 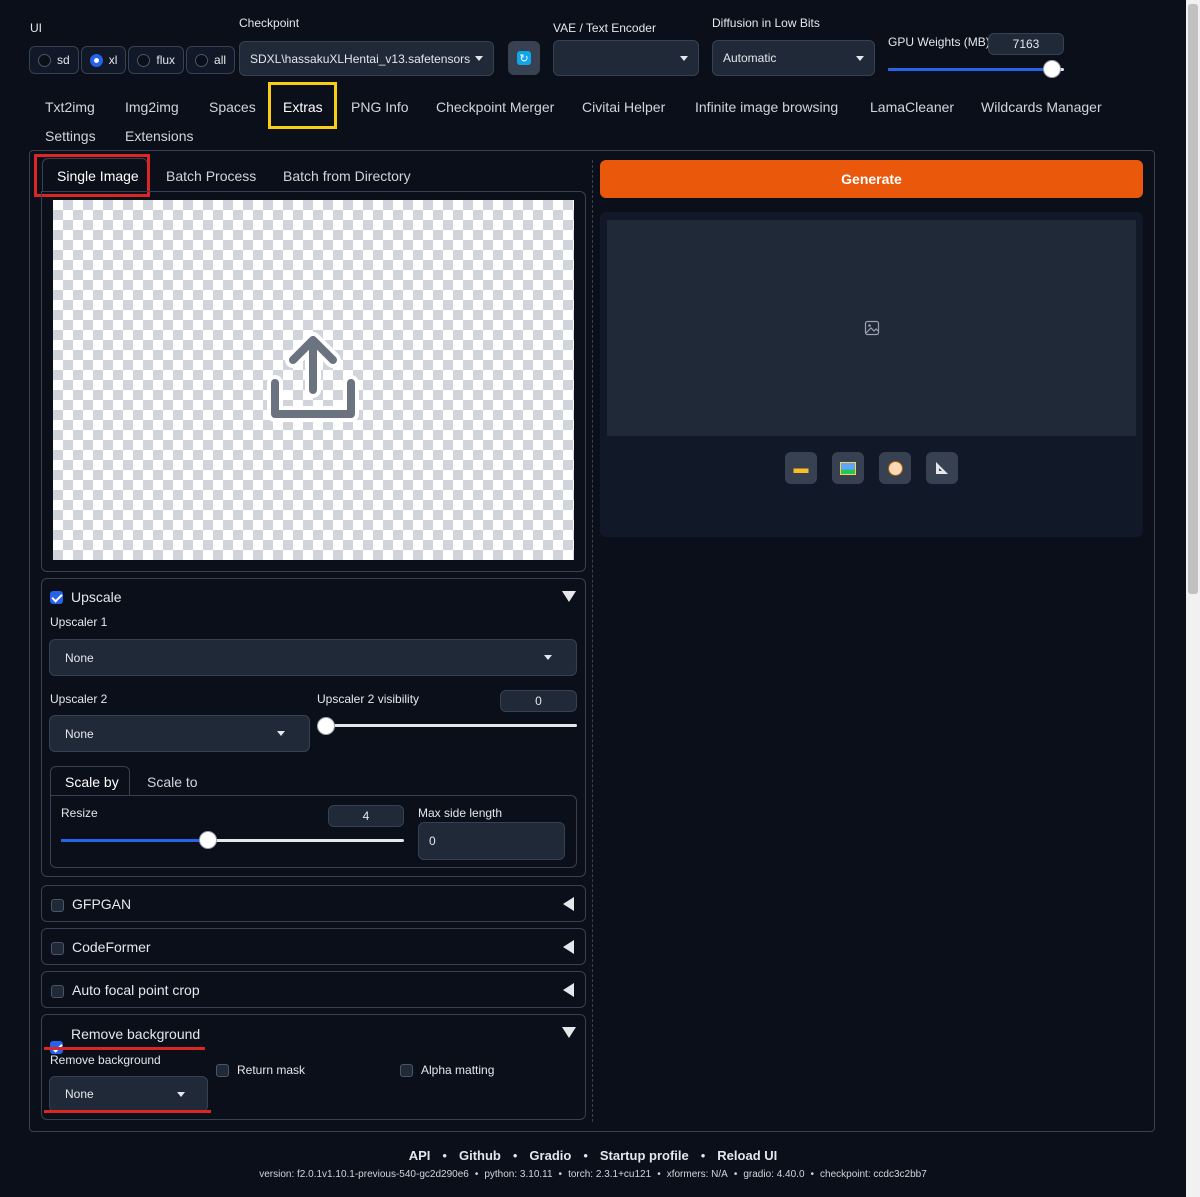 I want to click on gfpgan-checkbox, so click(x=57, y=905).